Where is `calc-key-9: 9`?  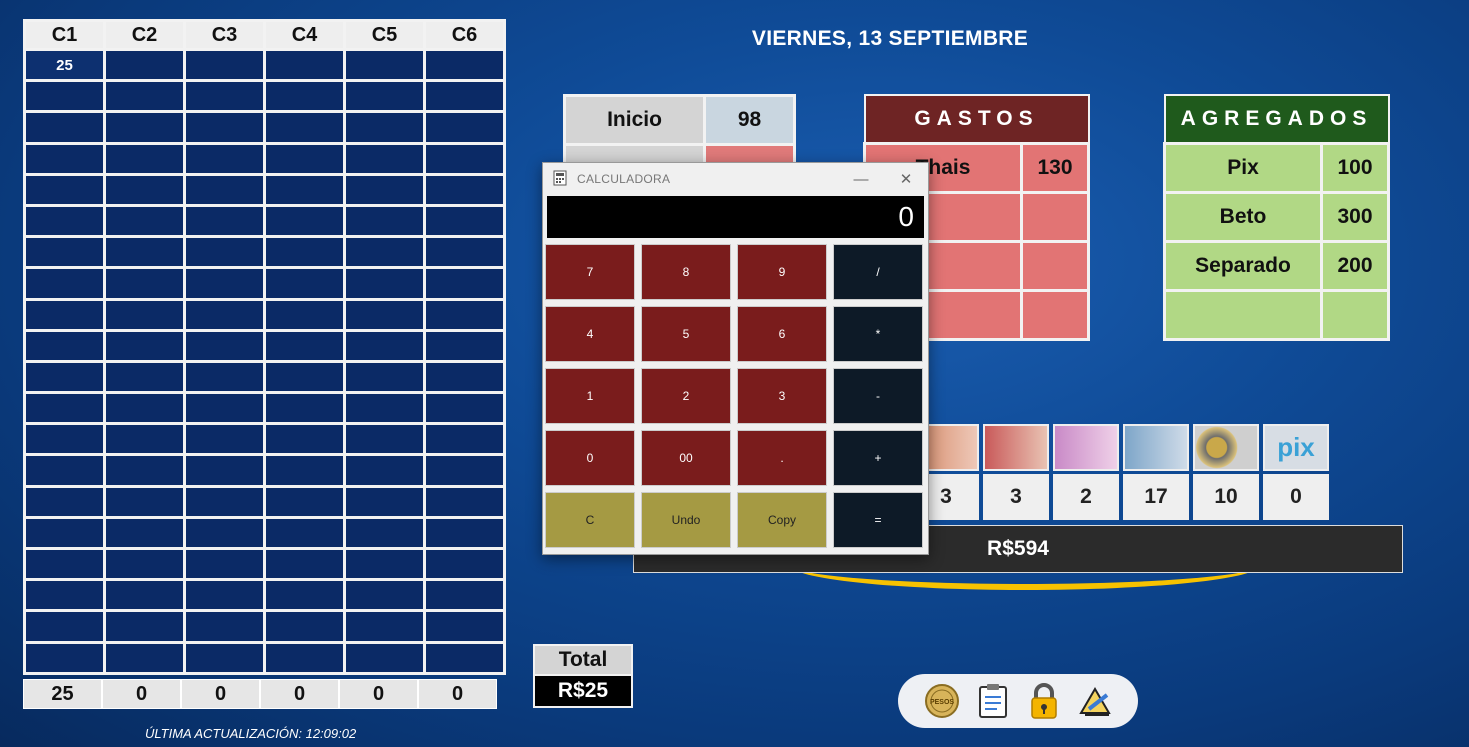
calc-key-9: 9 is located at coordinates (782, 272).